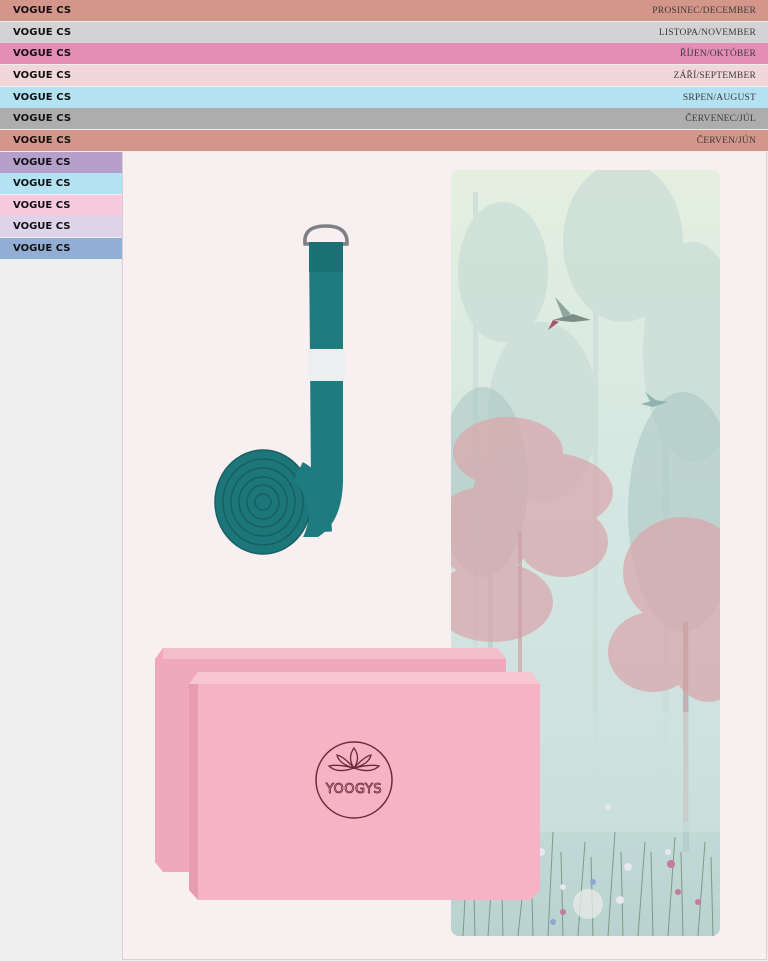 Image resolution: width=768 pixels, height=961 pixels. What do you see at coordinates (384, 140) in the screenshot?
I see `issue-bar-7: VOGUE CS ČERVEN/JÚN` at bounding box center [384, 140].